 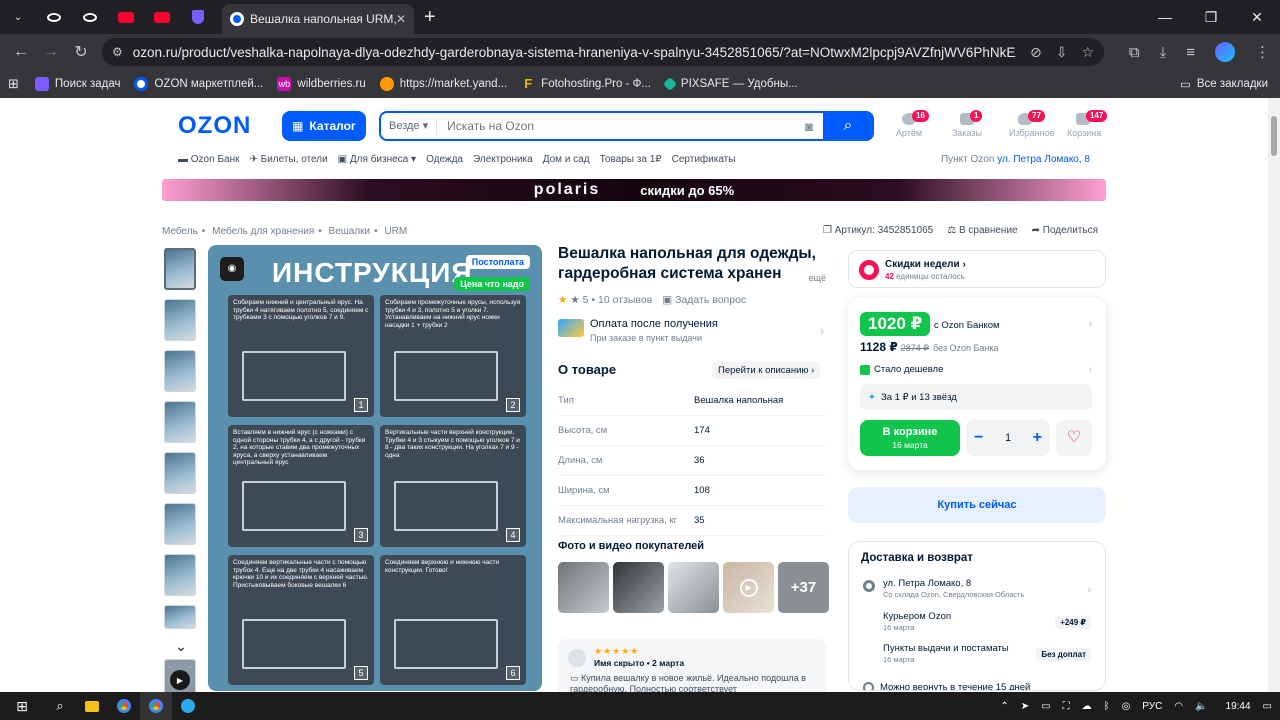 What do you see at coordinates (51, 52) in the screenshot?
I see `forward-icon: →` at bounding box center [51, 52].